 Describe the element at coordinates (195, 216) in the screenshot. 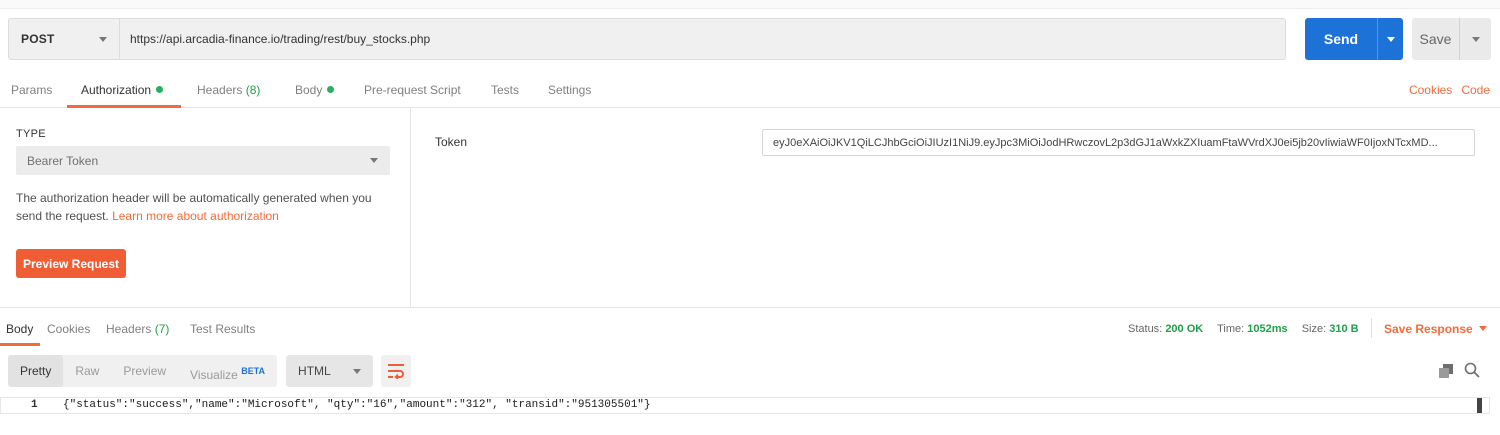

I see `learn-more-link: Learn more about authorization` at that location.